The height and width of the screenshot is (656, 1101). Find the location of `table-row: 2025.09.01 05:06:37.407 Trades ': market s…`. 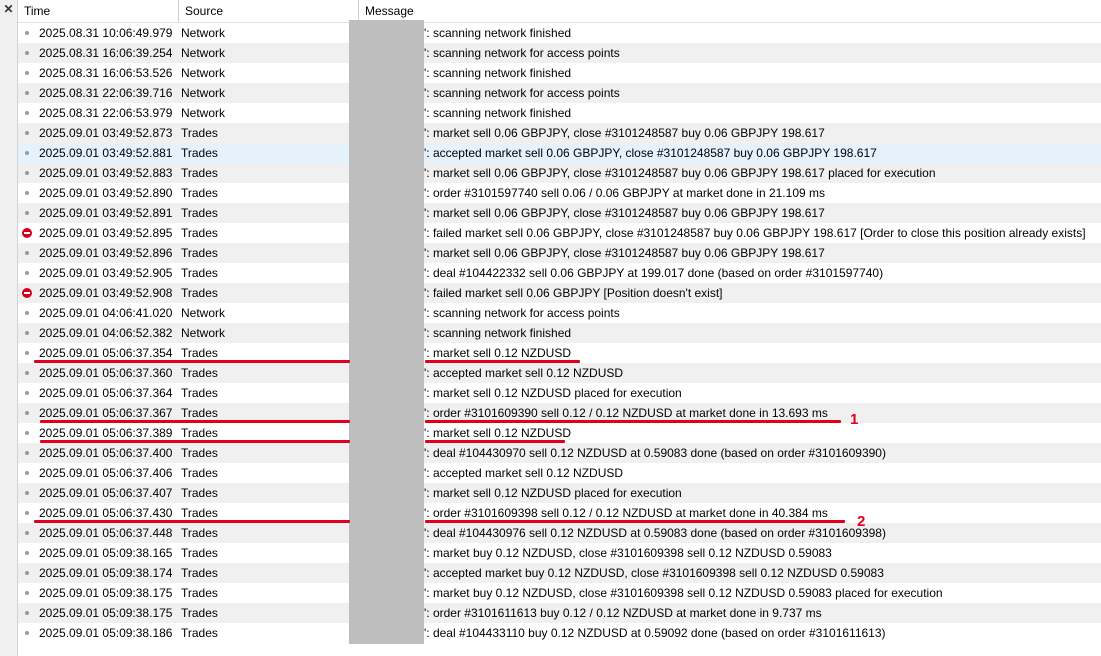

table-row: 2025.09.01 05:06:37.407 Trades ': market s… is located at coordinates (559, 493).